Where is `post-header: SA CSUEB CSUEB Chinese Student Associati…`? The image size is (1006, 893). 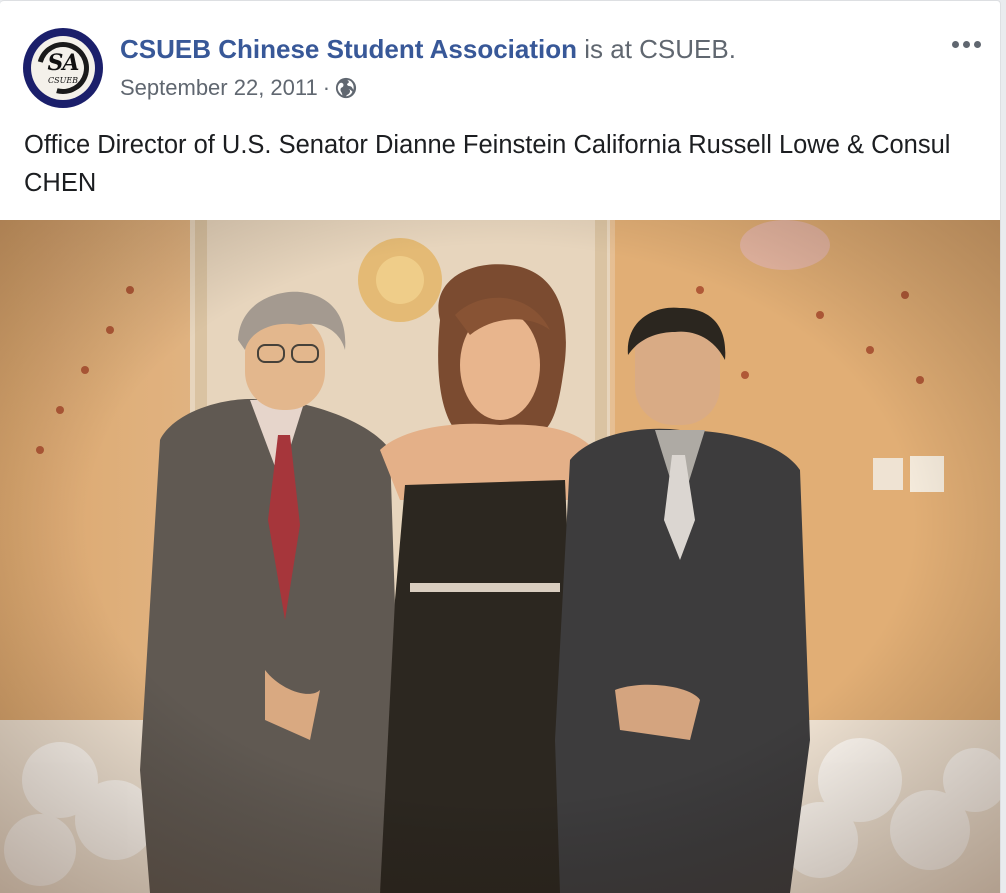
post-header: SA CSUEB CSUEB Chinese Student Associati… is located at coordinates (500, 61).